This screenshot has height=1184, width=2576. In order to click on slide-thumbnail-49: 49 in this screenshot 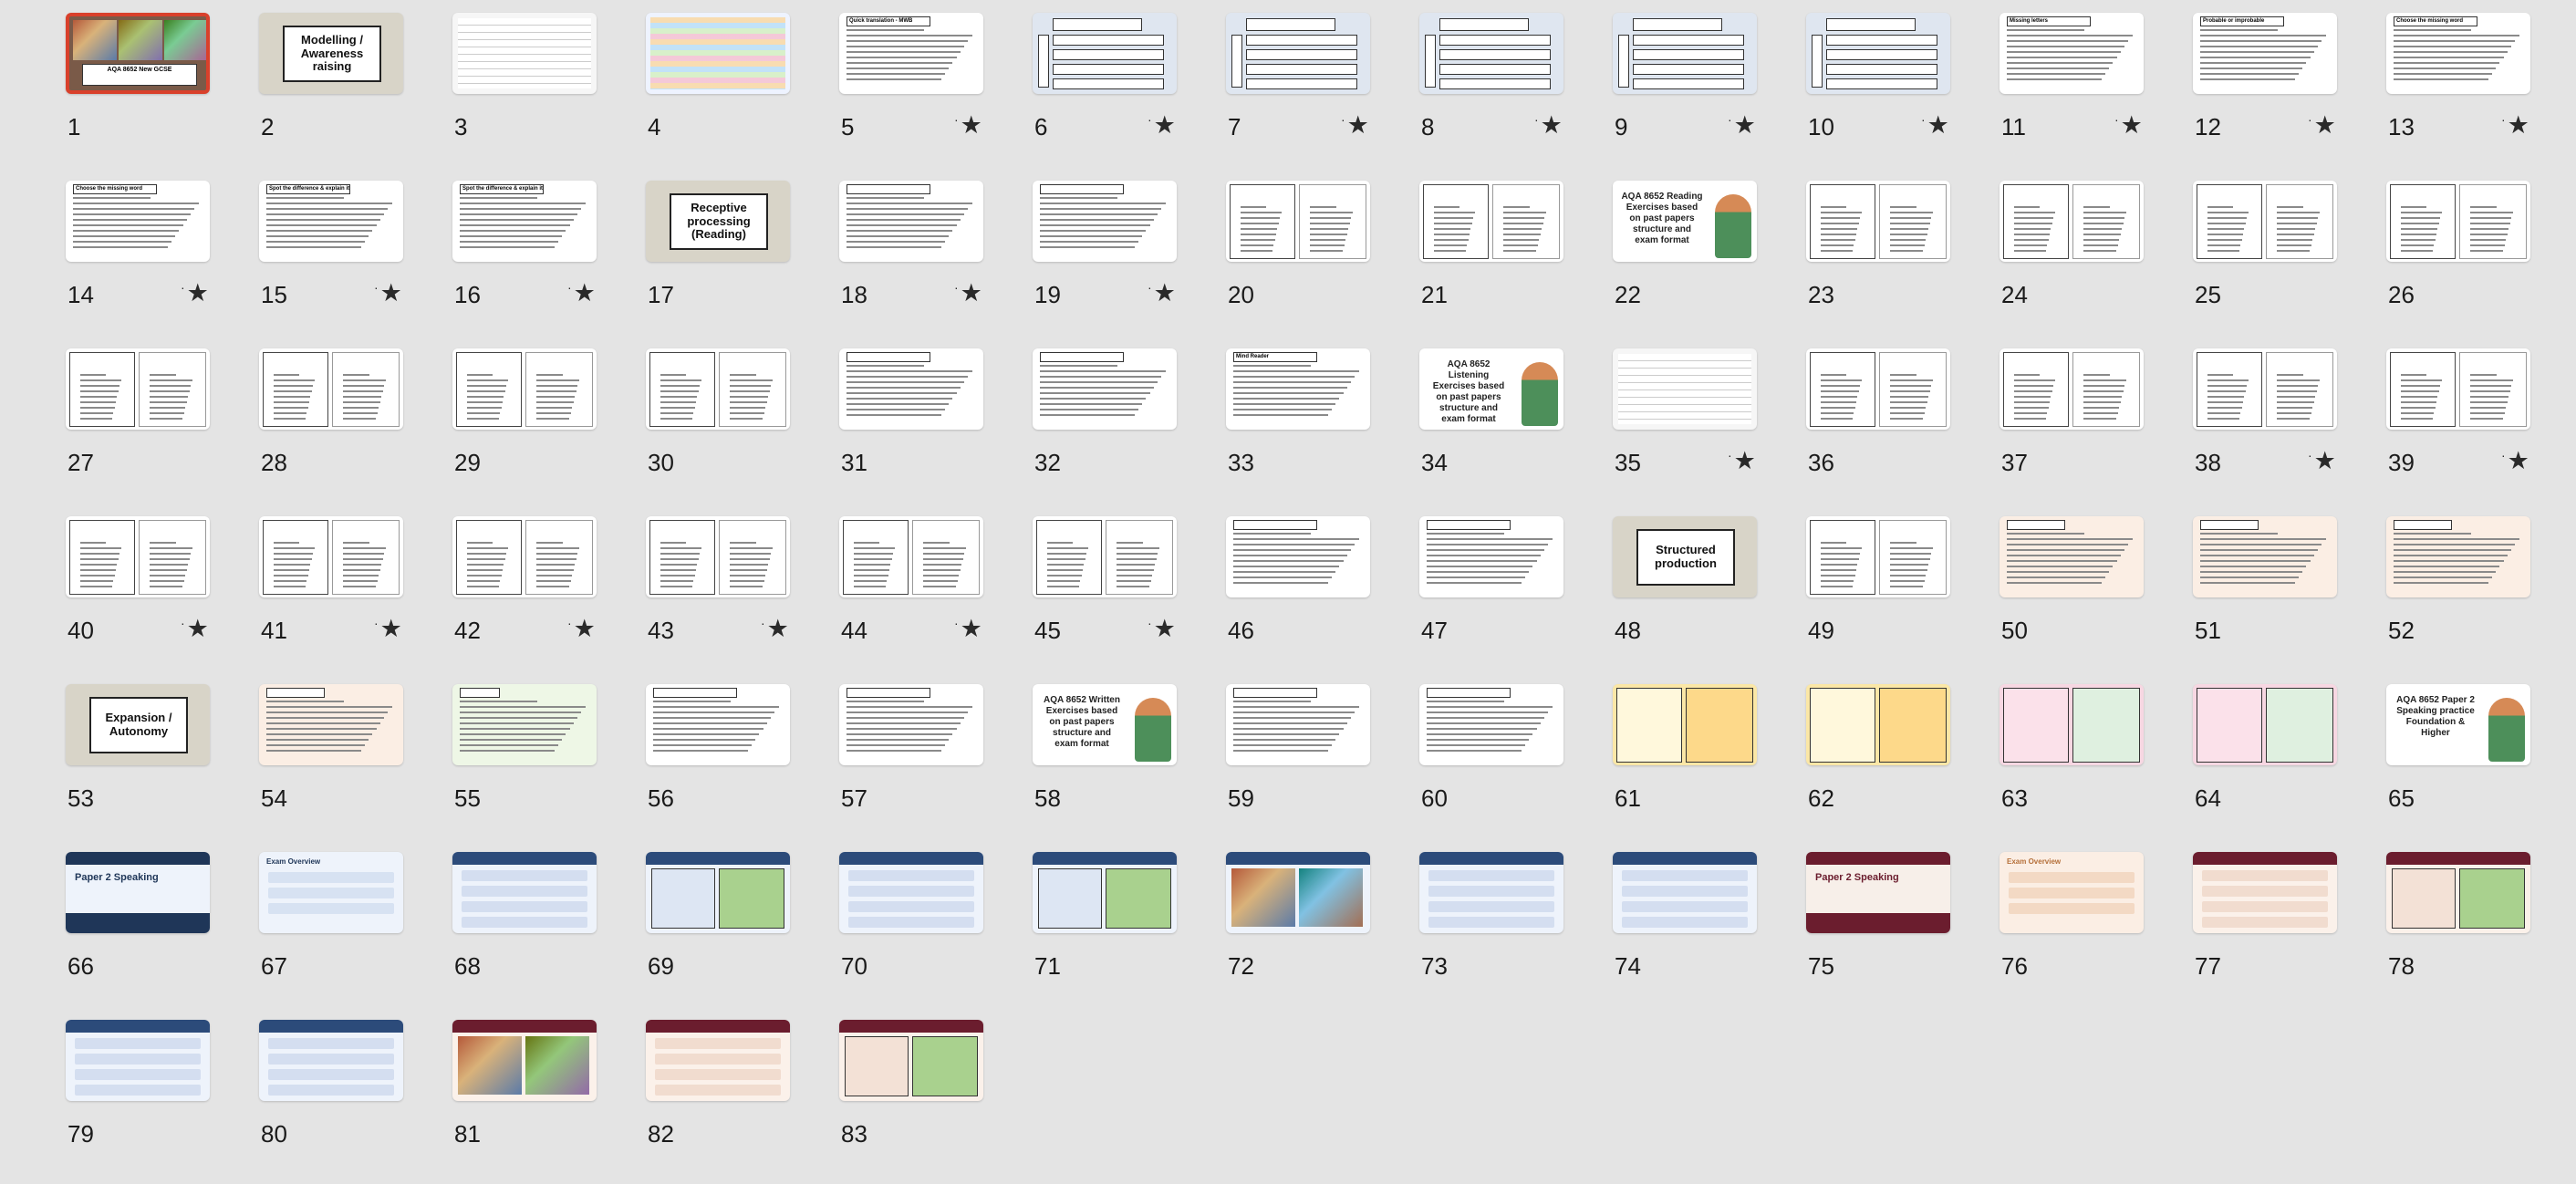, I will do `click(1893, 598)`.